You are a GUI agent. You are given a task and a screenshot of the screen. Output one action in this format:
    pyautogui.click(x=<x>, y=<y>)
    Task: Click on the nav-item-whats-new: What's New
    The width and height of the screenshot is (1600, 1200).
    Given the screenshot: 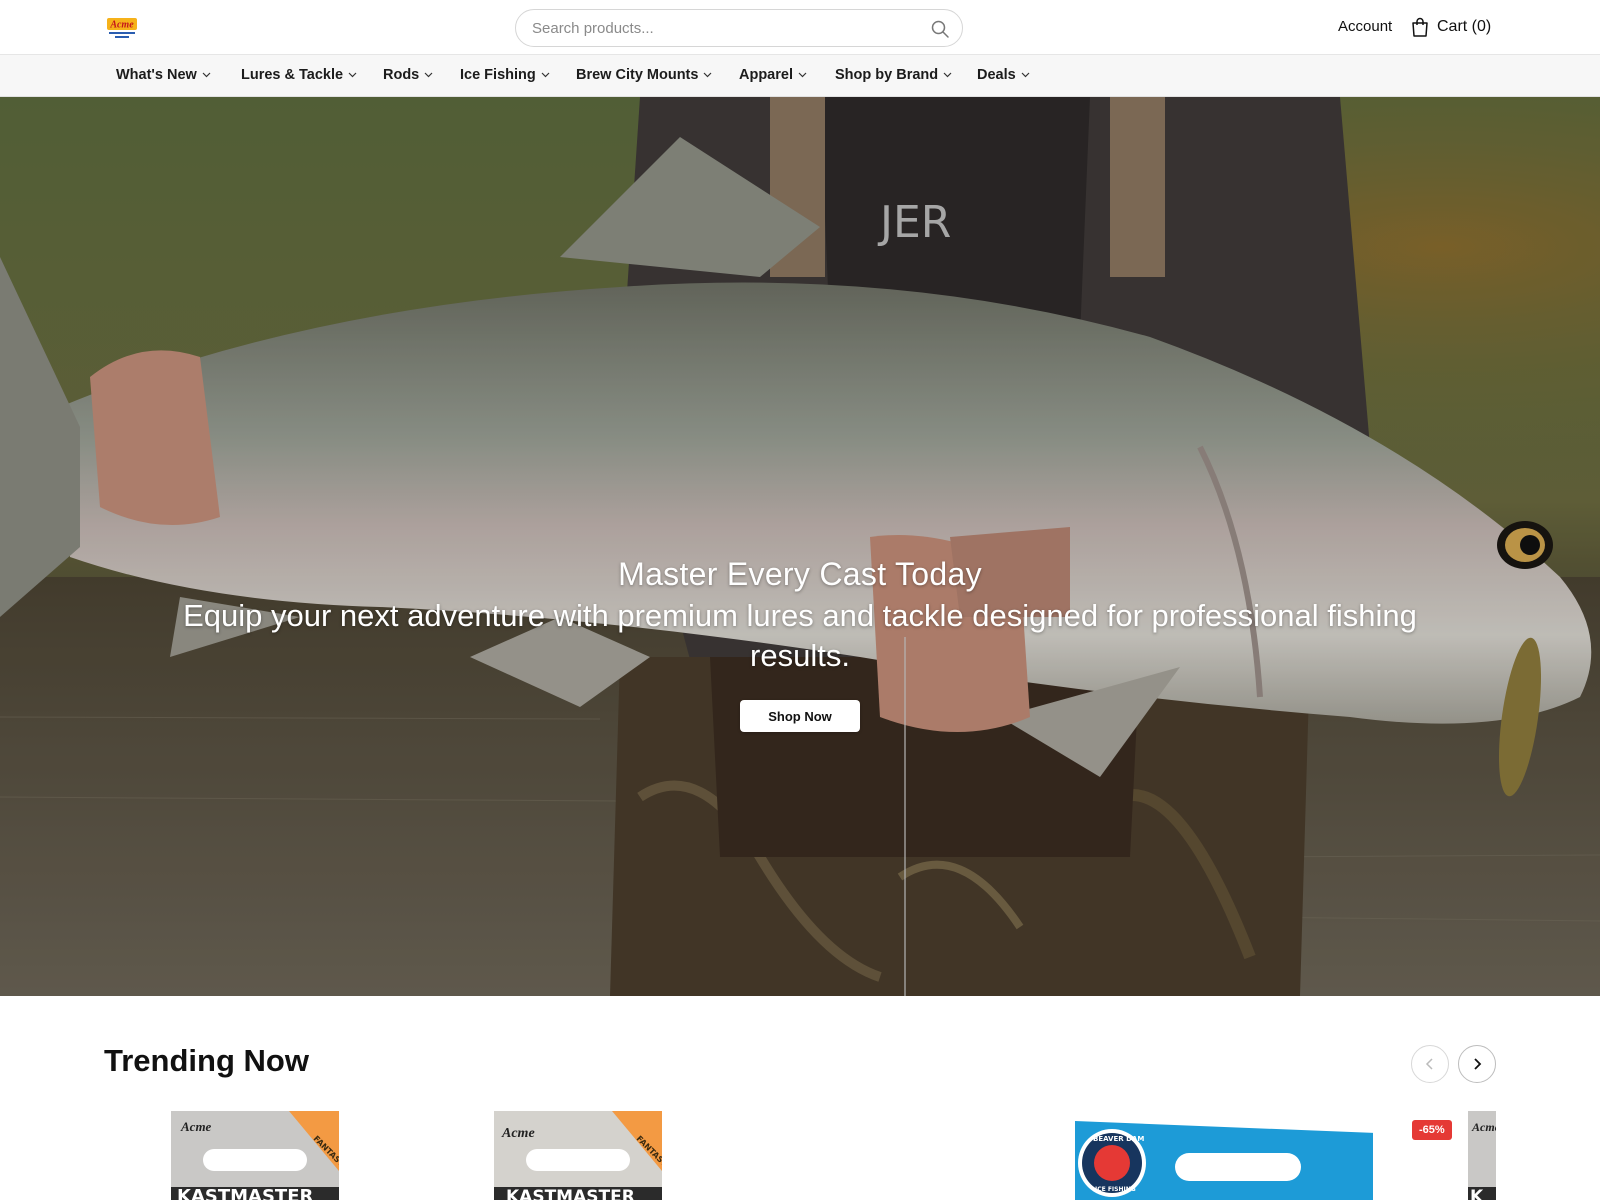 What is the action you would take?
    pyautogui.click(x=163, y=75)
    